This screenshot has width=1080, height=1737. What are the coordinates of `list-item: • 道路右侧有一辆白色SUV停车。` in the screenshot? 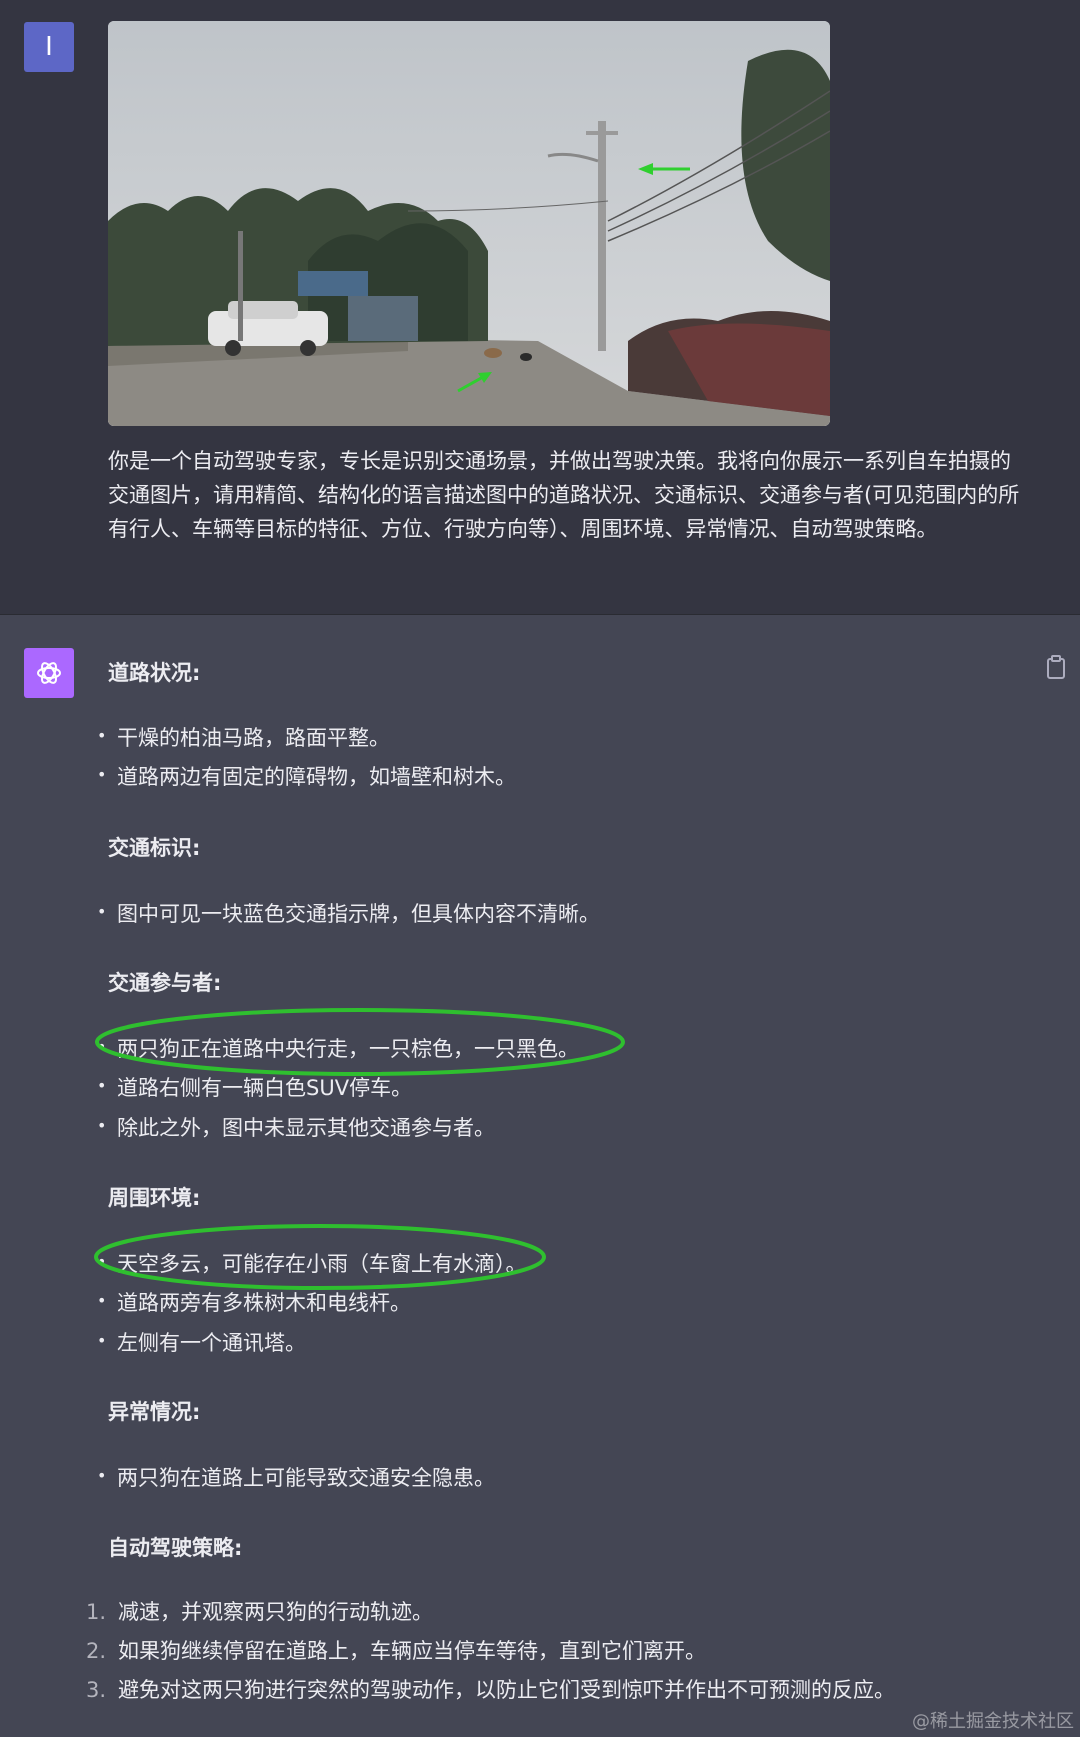 It's located at (255, 1088).